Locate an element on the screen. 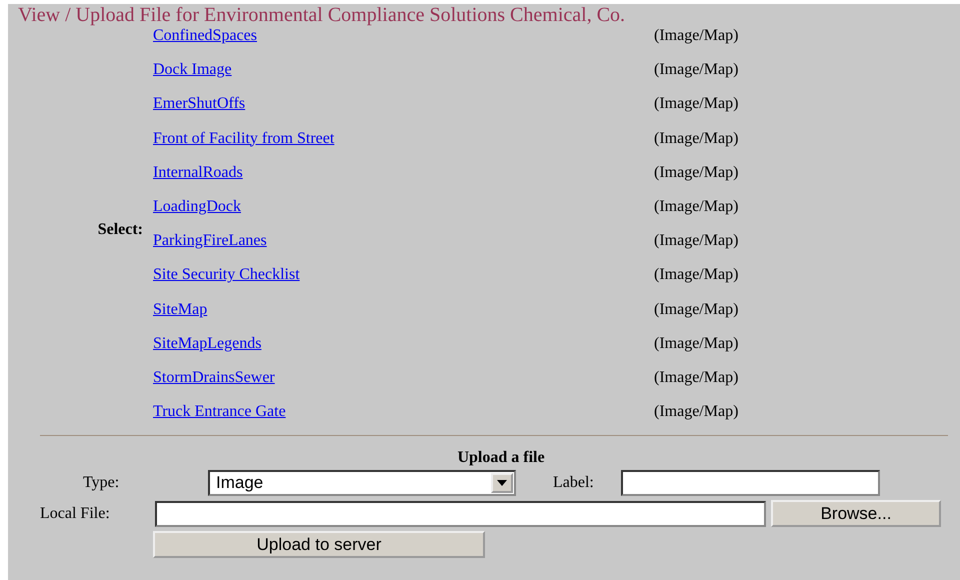 This screenshot has width=960, height=580. file-link: Dock Image is located at coordinates (188, 70).